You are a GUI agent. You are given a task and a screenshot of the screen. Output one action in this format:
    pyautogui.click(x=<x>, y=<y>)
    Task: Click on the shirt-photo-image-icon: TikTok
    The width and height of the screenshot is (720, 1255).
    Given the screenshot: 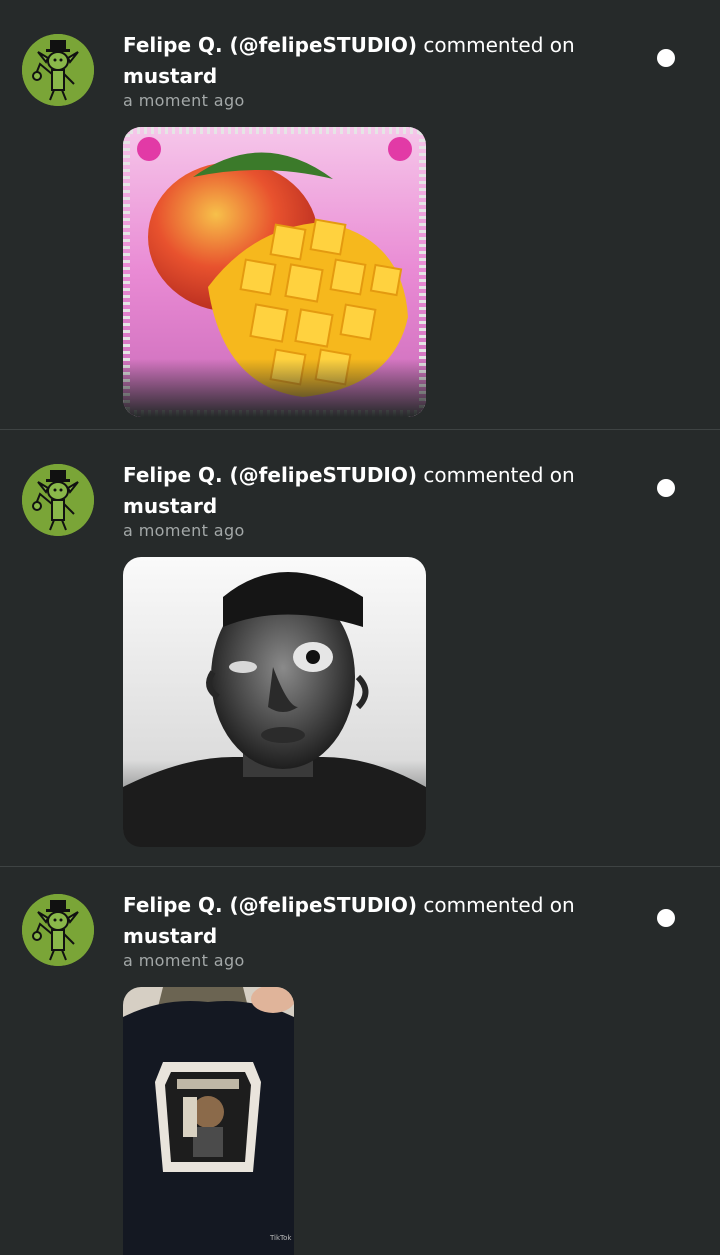 What is the action you would take?
    pyautogui.click(x=208, y=1121)
    